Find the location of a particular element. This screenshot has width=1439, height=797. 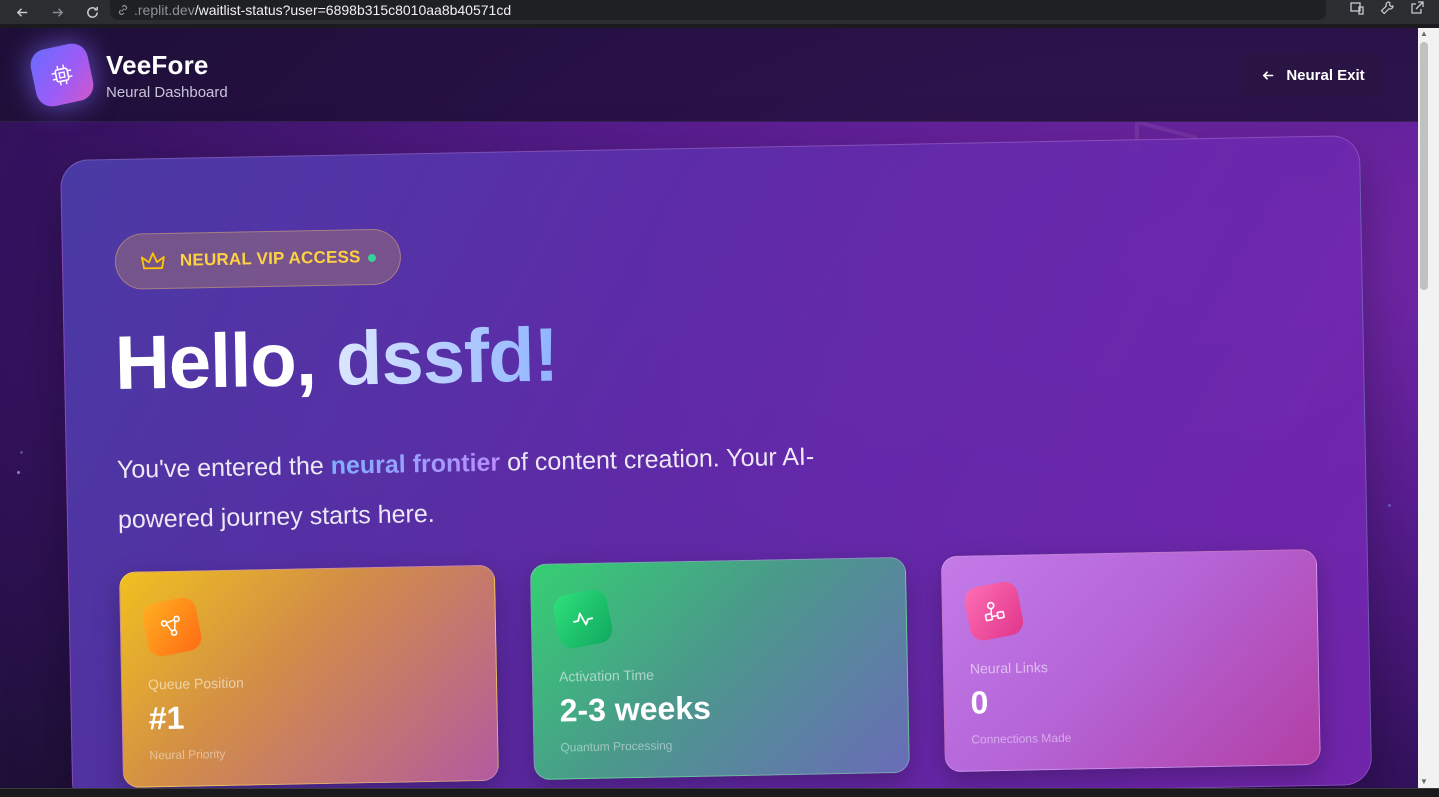

stat-subtitle: Quantum Processing is located at coordinates (616, 746).